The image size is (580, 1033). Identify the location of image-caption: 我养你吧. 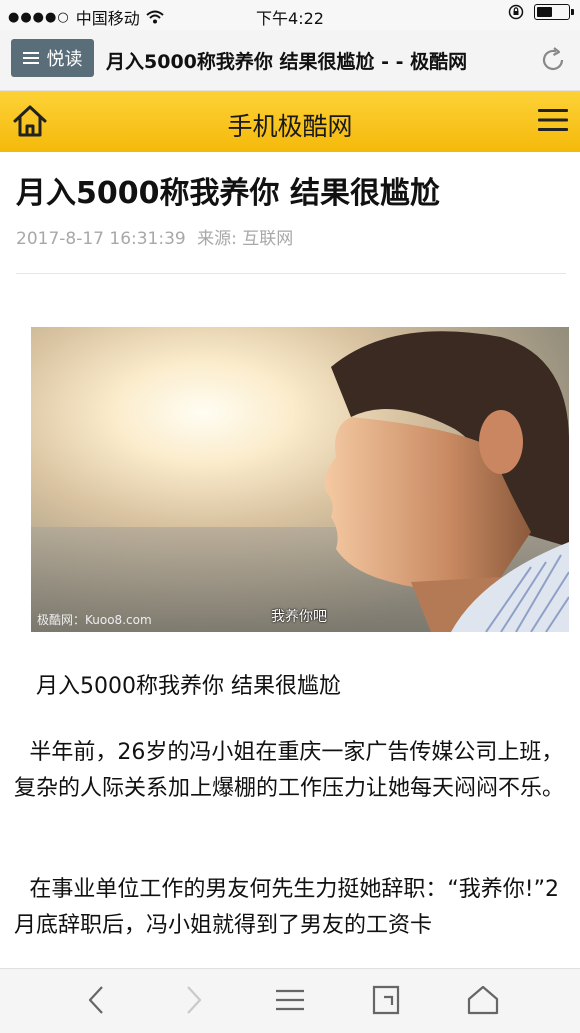
(299, 617).